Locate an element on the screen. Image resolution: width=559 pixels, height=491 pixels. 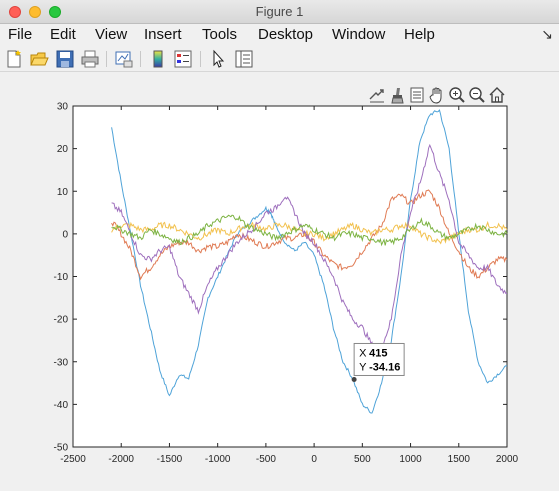
x-tick-label: -2000 is located at coordinates (121, 459).